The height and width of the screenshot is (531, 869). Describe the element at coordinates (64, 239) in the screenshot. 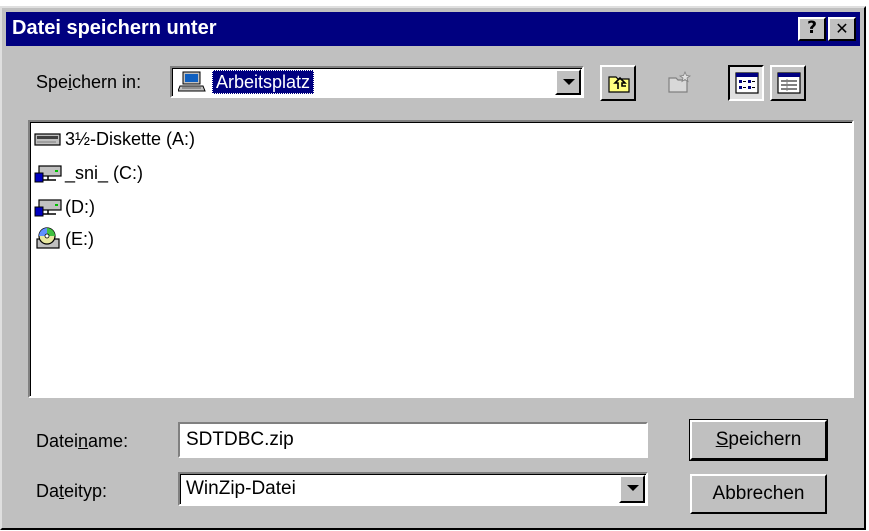

I see `list-item: (E:)` at that location.